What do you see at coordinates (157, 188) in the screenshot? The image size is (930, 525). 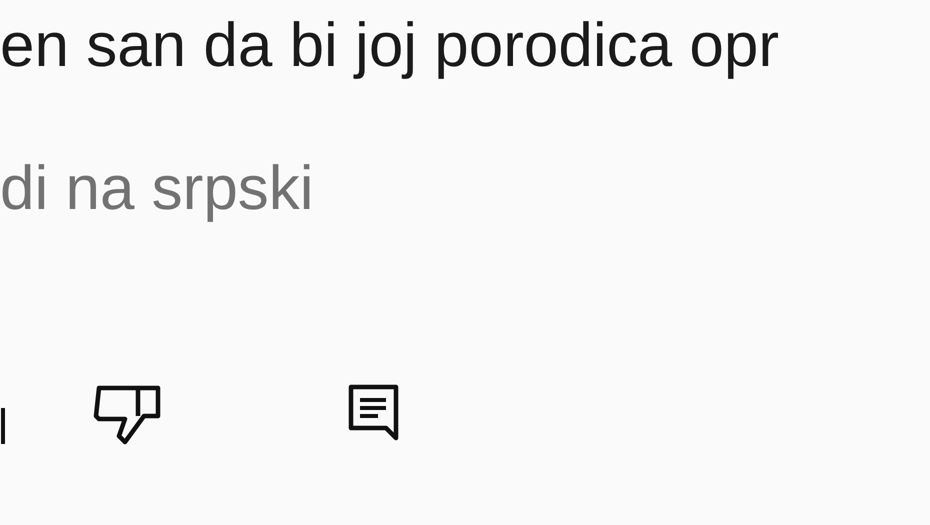 I see `translate-link: di na srpski` at bounding box center [157, 188].